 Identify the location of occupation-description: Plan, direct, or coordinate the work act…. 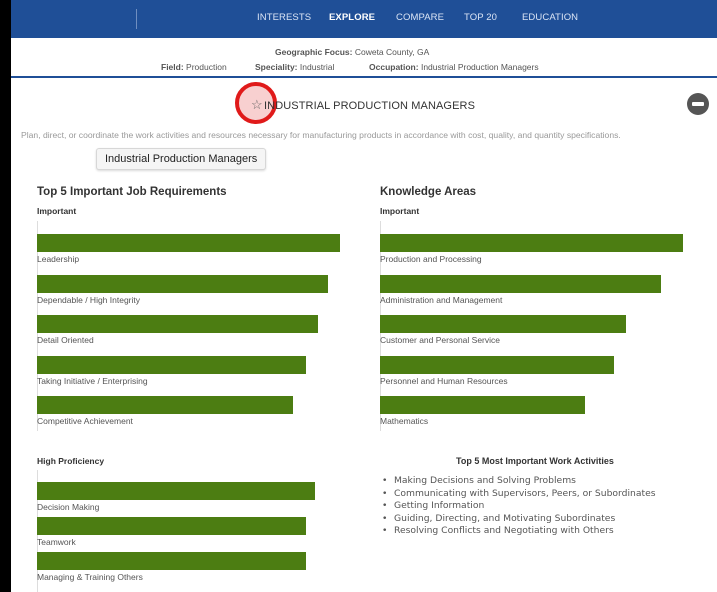
(321, 135).